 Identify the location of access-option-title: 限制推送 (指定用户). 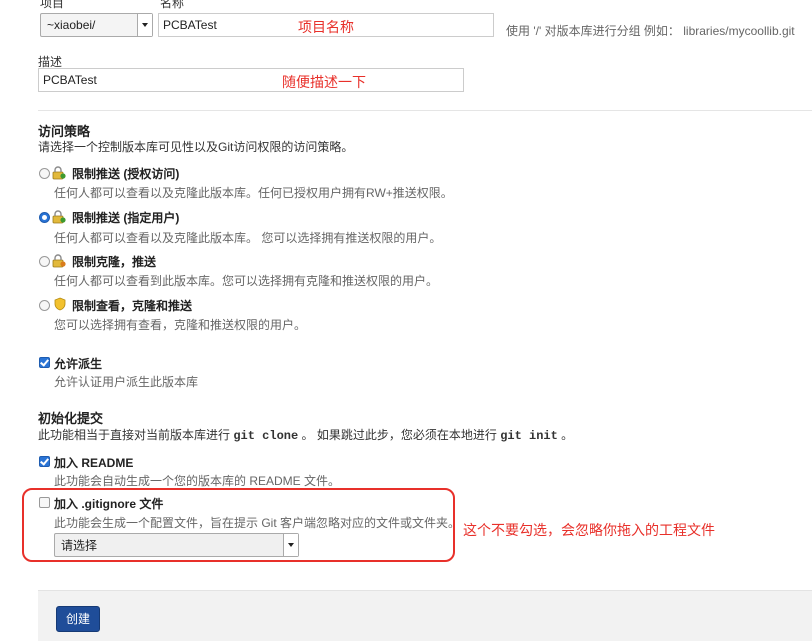
(126, 218).